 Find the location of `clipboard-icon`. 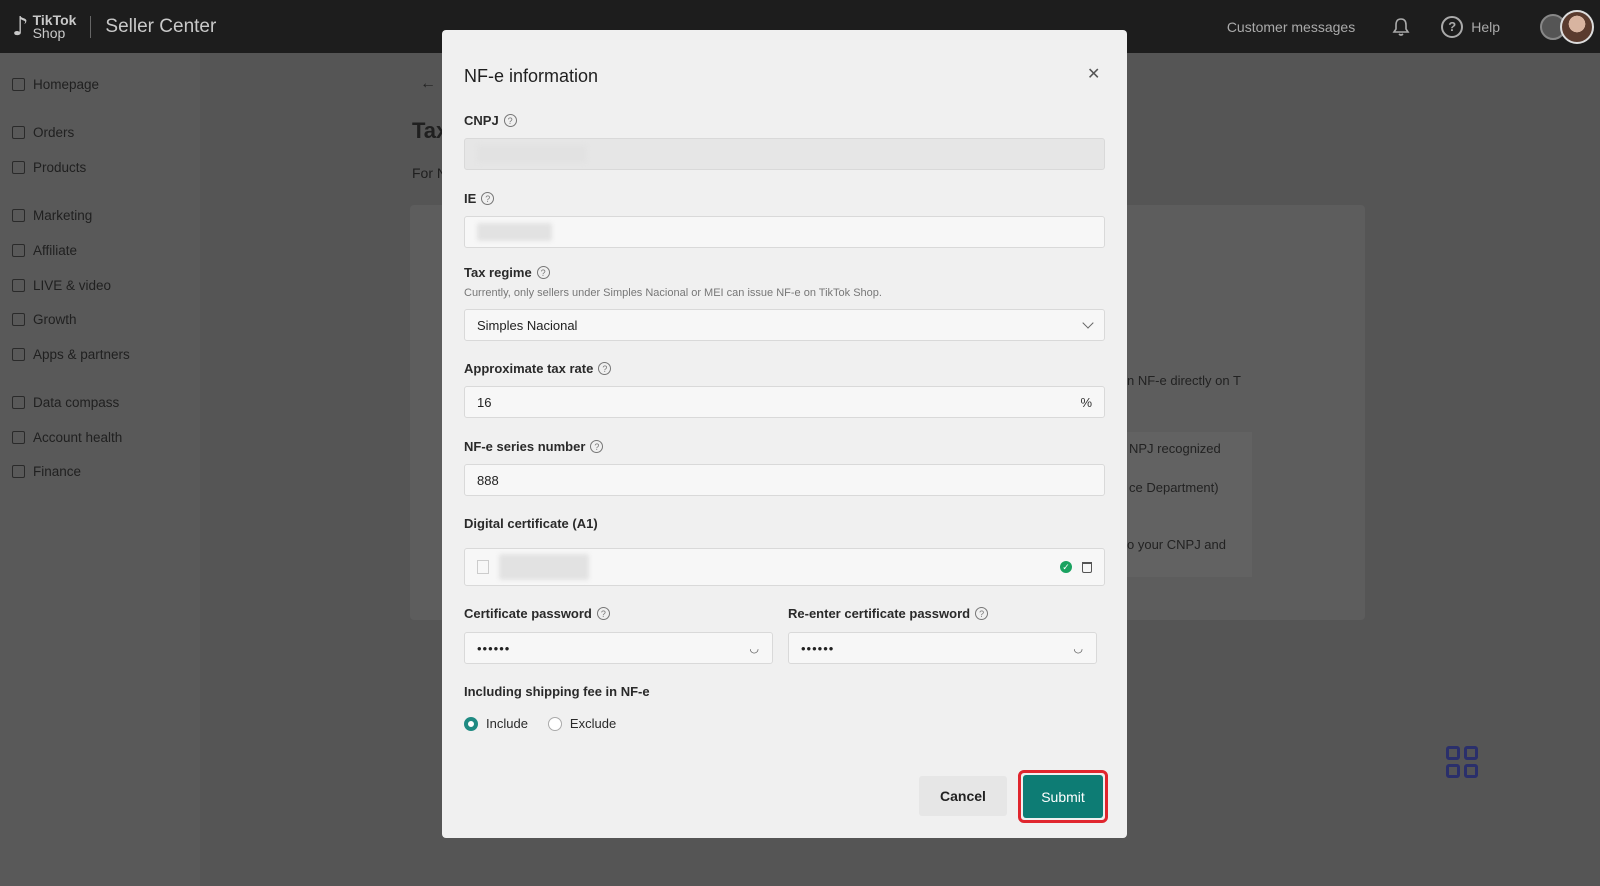

clipboard-icon is located at coordinates (18, 132).